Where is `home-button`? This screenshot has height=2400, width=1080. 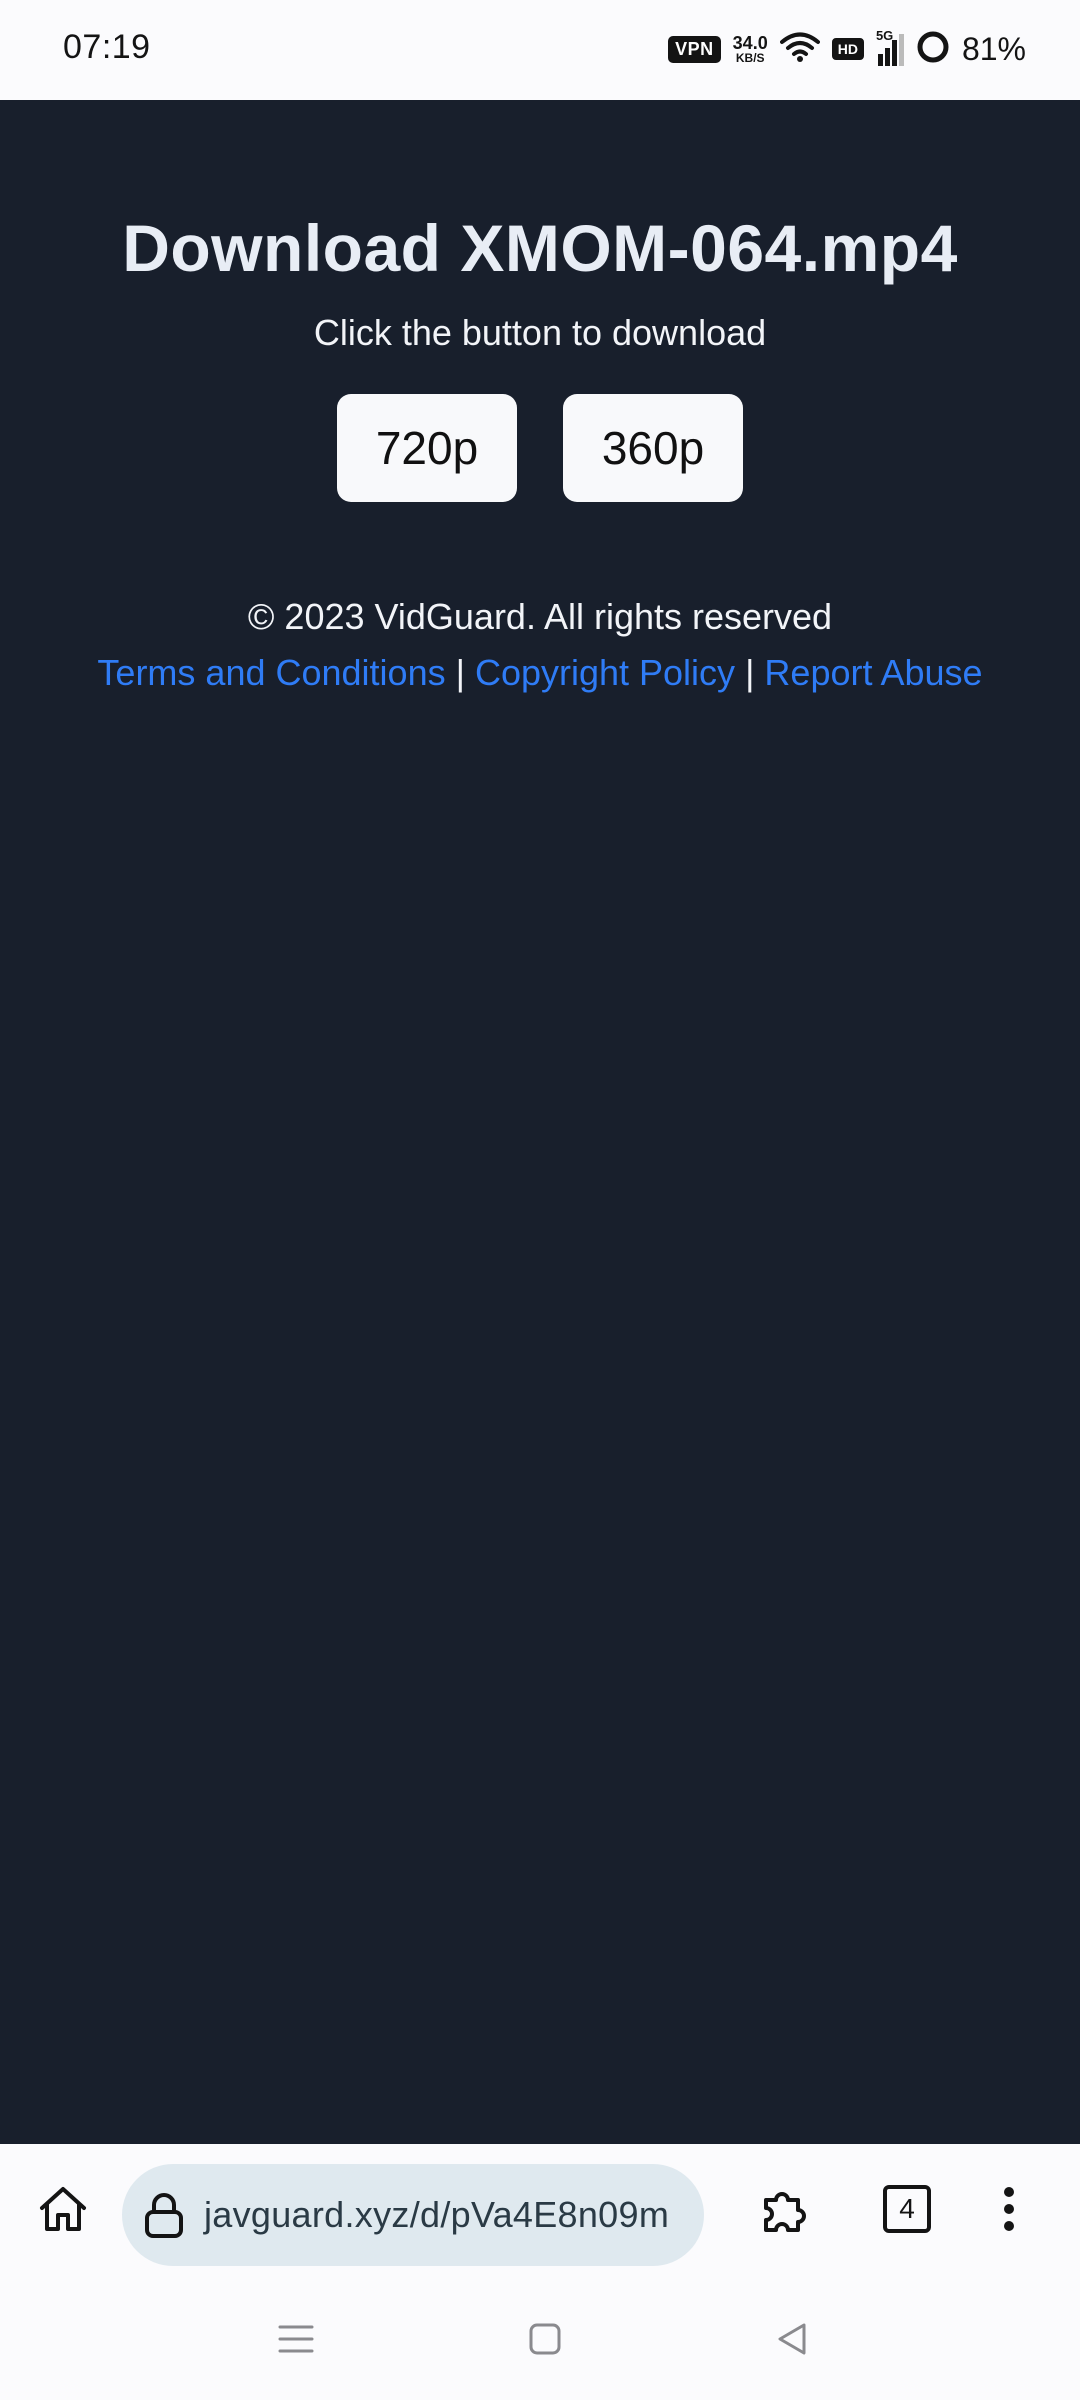 home-button is located at coordinates (63, 2209).